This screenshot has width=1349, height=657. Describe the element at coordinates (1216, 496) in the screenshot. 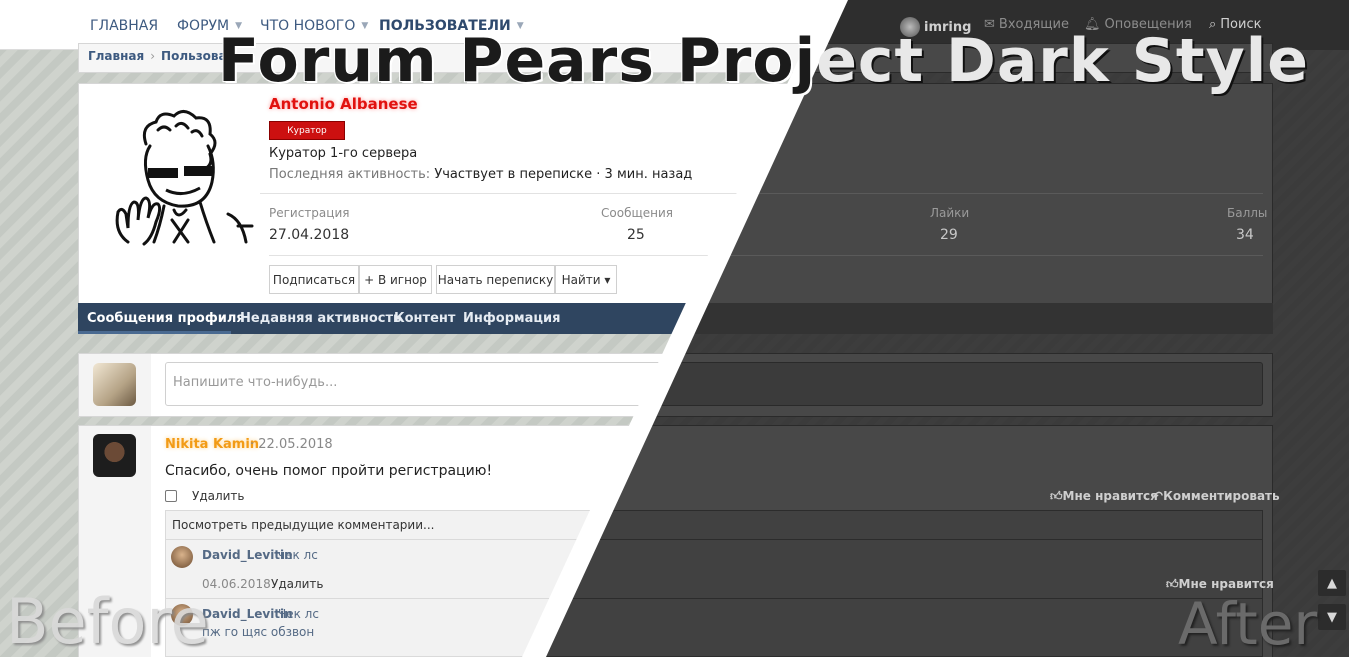

I see `reply-button: ↶Комментировать` at that location.